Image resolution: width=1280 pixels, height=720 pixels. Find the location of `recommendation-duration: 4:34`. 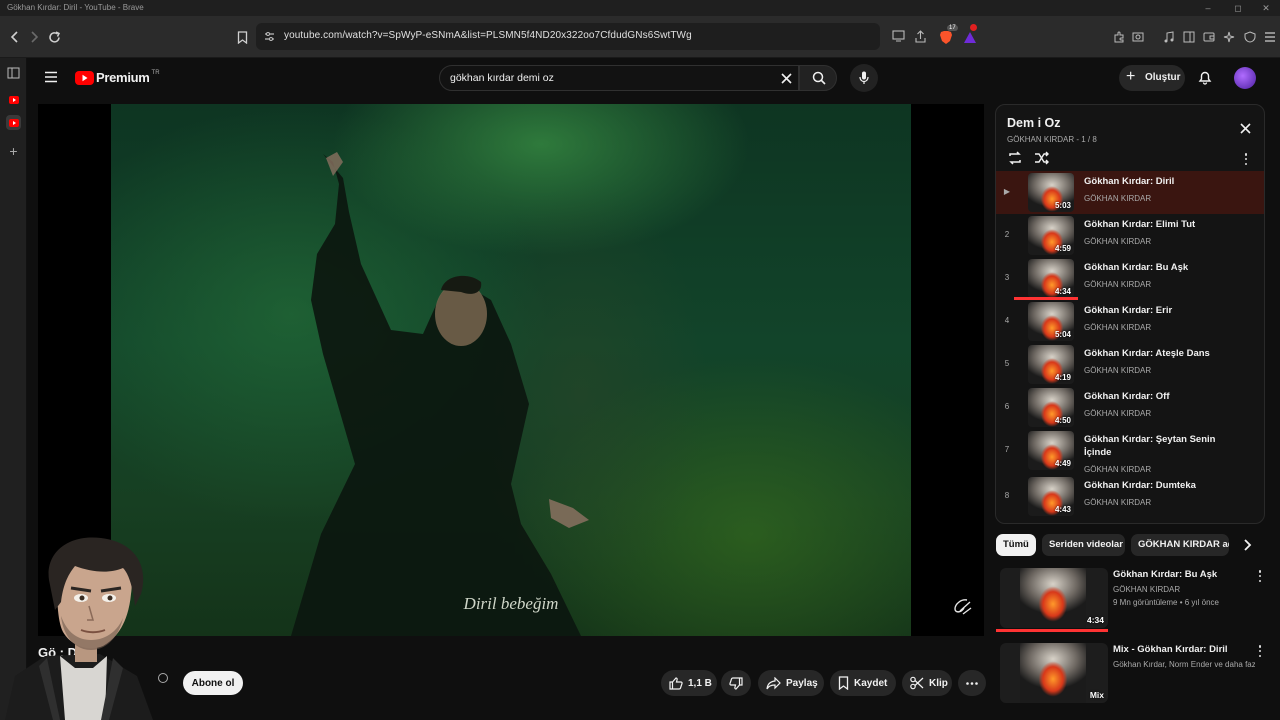

recommendation-duration: 4:34 is located at coordinates (1095, 620).